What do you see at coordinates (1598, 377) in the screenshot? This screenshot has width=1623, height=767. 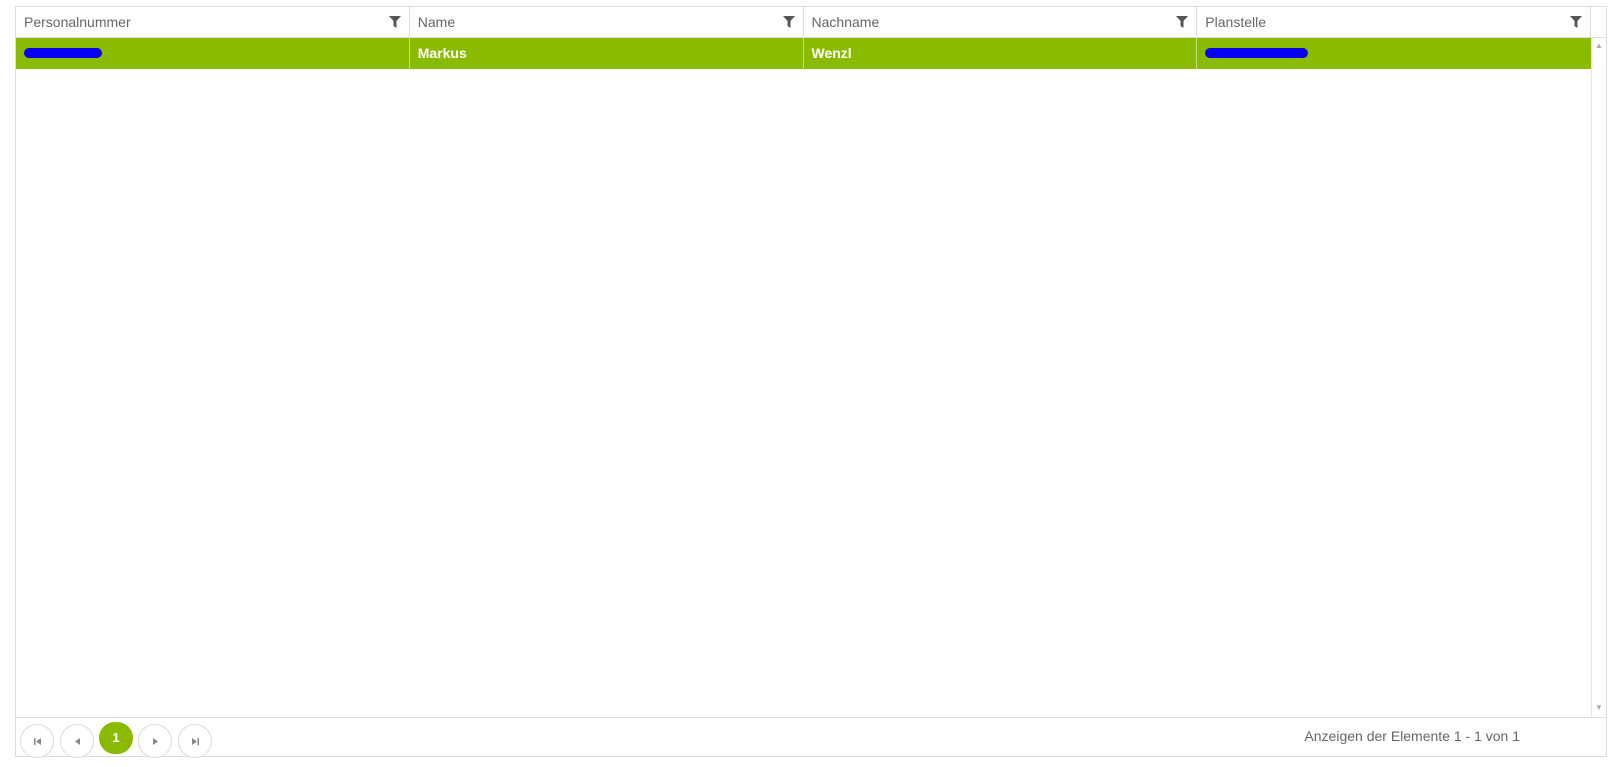 I see `vertical-scrollbar: ▲ ▼` at bounding box center [1598, 377].